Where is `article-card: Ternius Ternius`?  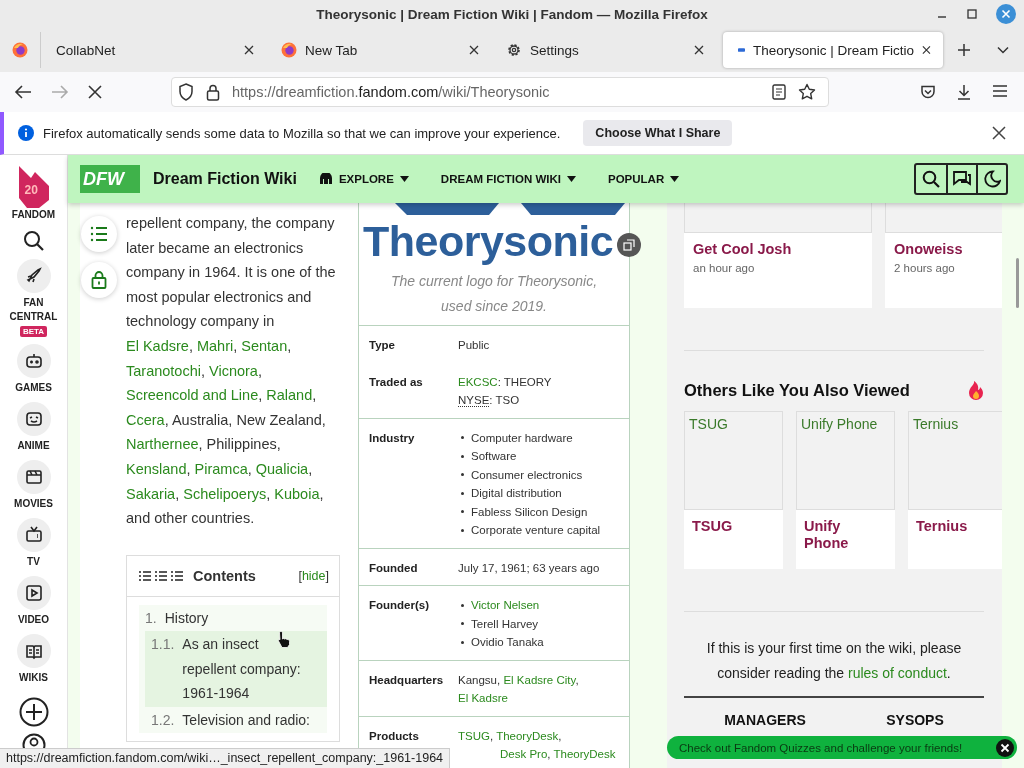 article-card: Ternius Ternius is located at coordinates (955, 490).